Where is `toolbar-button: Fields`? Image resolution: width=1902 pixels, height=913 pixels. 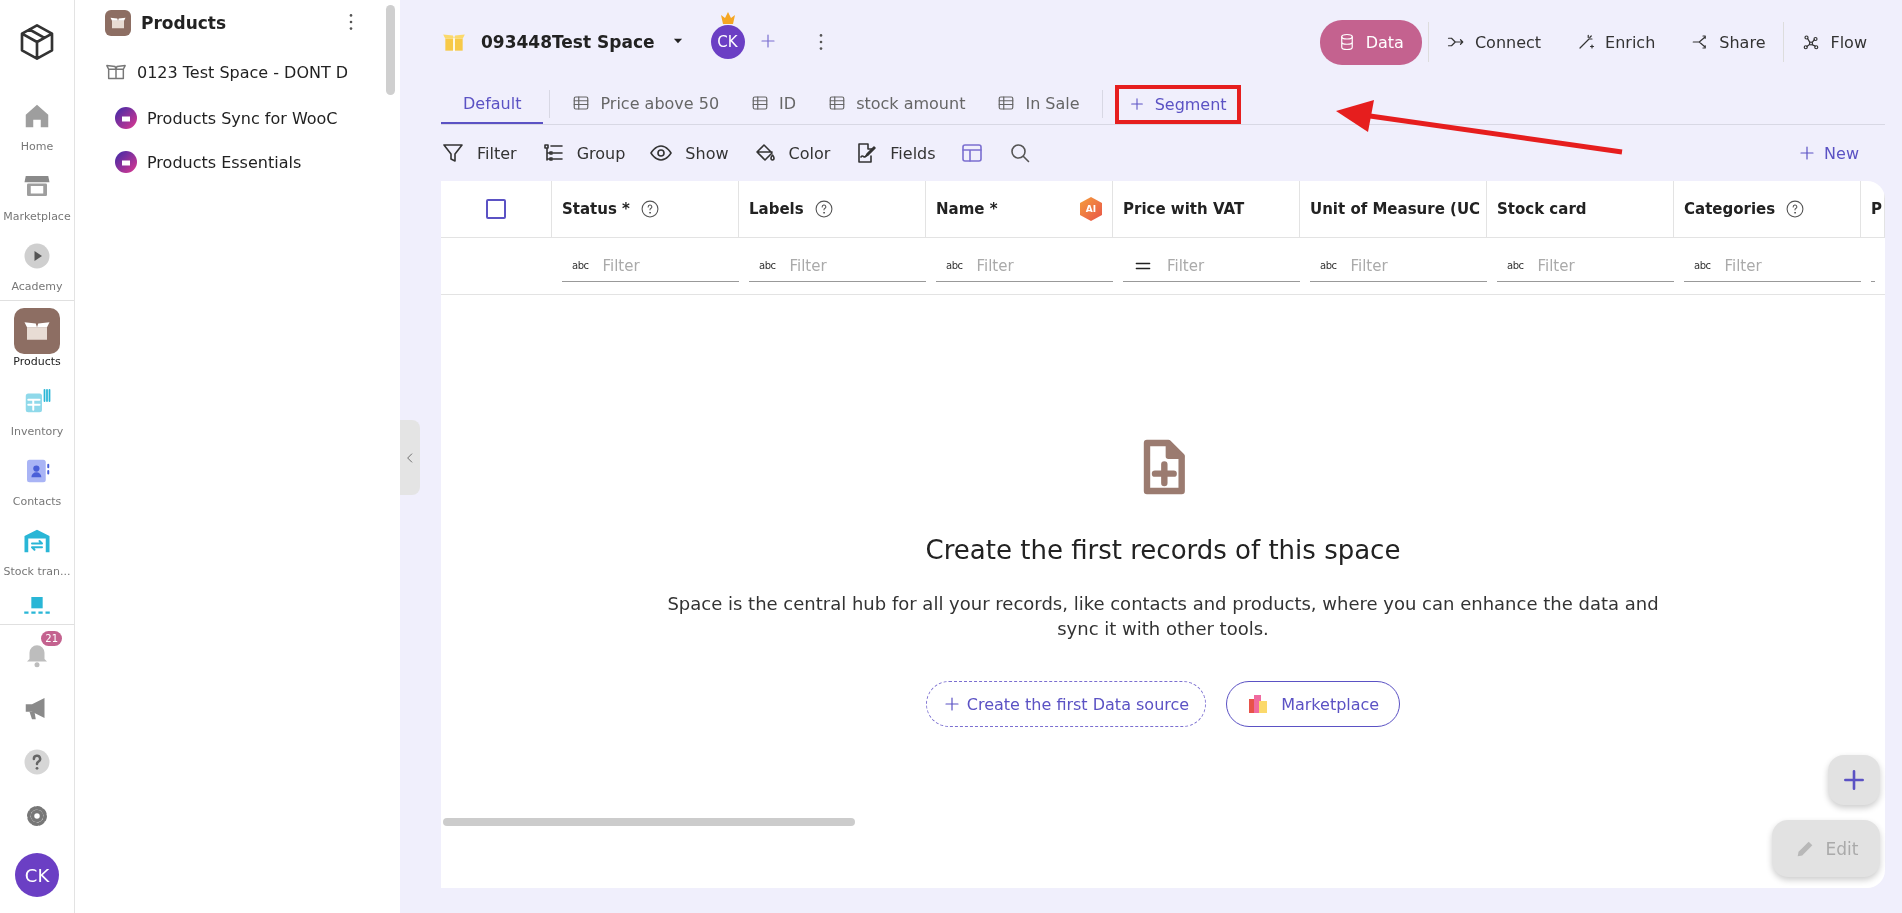 toolbar-button: Fields is located at coordinates (907, 153).